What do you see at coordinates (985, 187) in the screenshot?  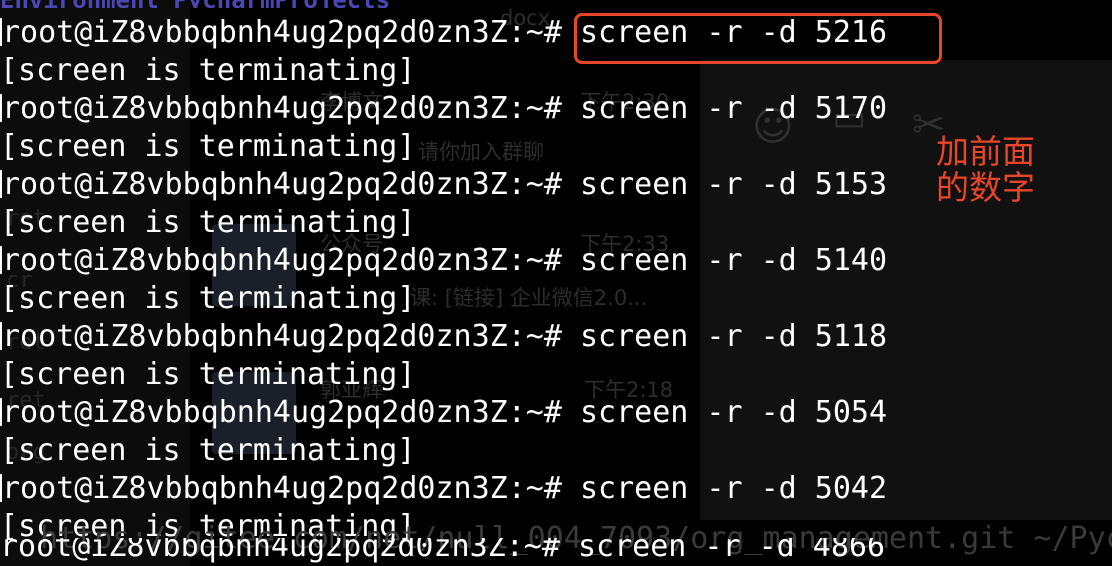 I see `annotation-line-2: 的数字` at bounding box center [985, 187].